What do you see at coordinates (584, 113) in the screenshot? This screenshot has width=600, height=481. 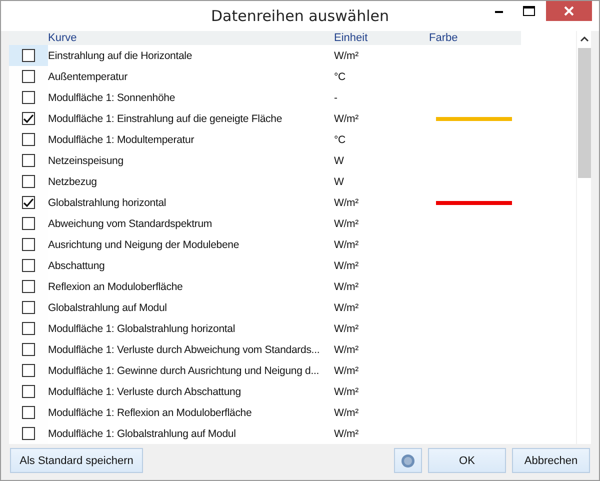 I see `scrollbar-thumb` at bounding box center [584, 113].